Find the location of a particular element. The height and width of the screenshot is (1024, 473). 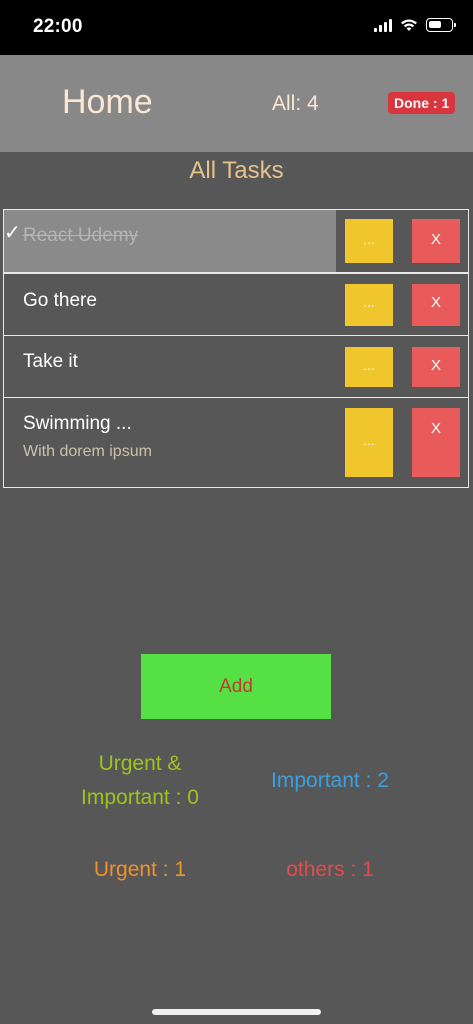

done-badge: Done : 1 is located at coordinates (422, 103).